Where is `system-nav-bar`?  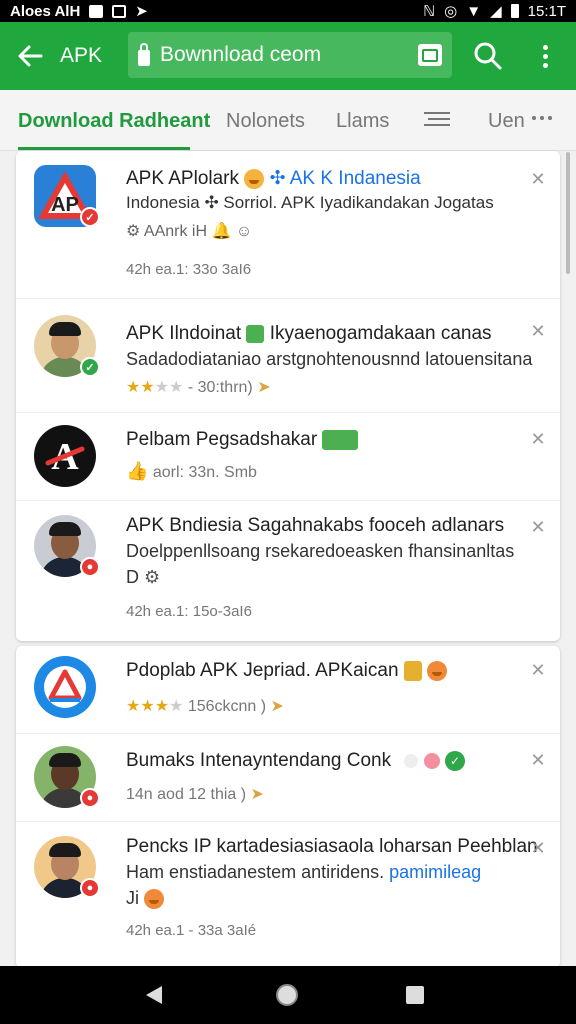 system-nav-bar is located at coordinates (288, 995).